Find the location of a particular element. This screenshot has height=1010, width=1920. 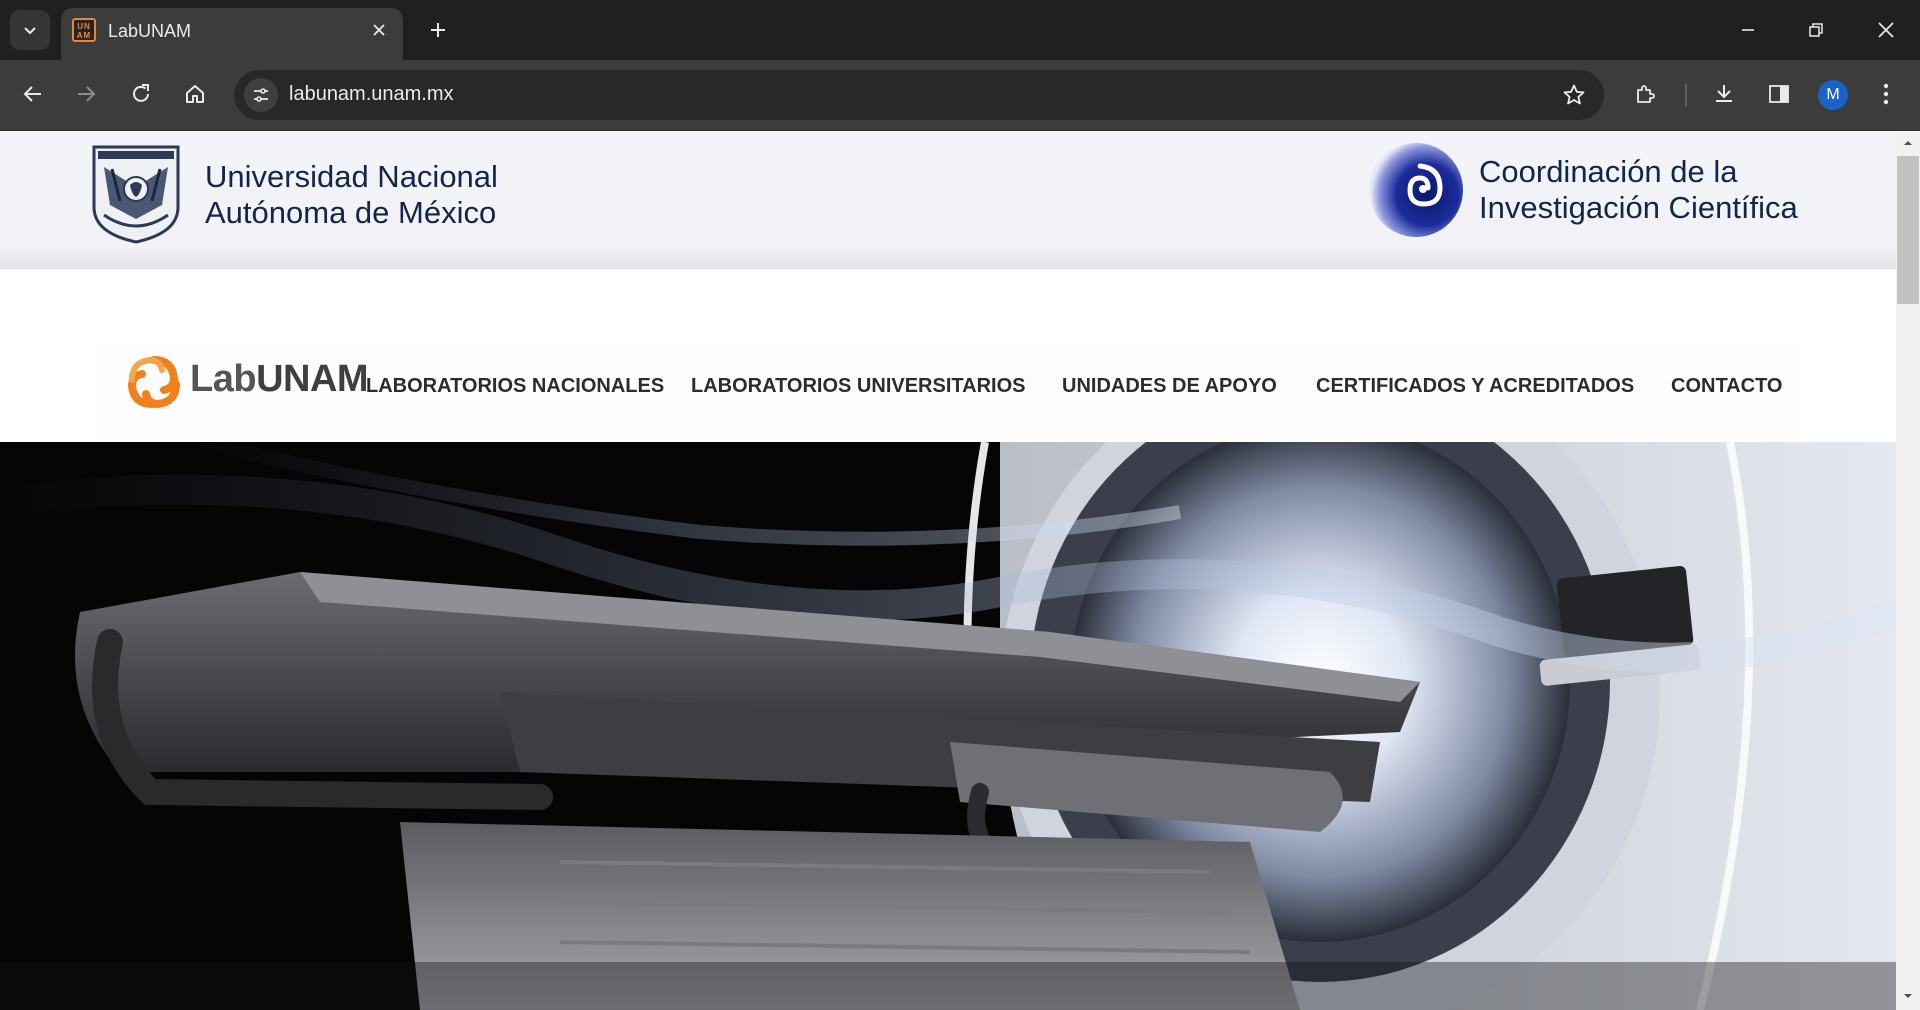

back-button is located at coordinates (33, 94).